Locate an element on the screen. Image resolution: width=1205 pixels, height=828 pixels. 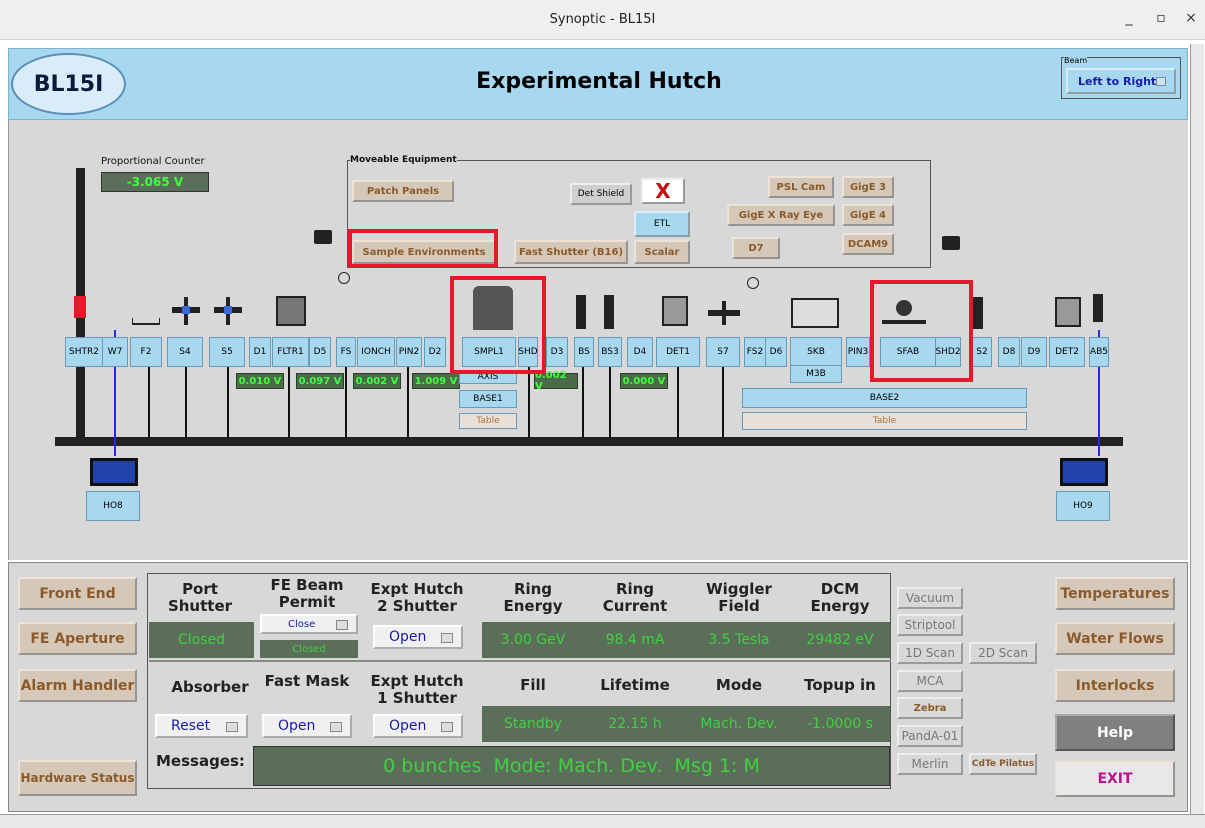
absorber-reset-label: Reset is located at coordinates (191, 726).